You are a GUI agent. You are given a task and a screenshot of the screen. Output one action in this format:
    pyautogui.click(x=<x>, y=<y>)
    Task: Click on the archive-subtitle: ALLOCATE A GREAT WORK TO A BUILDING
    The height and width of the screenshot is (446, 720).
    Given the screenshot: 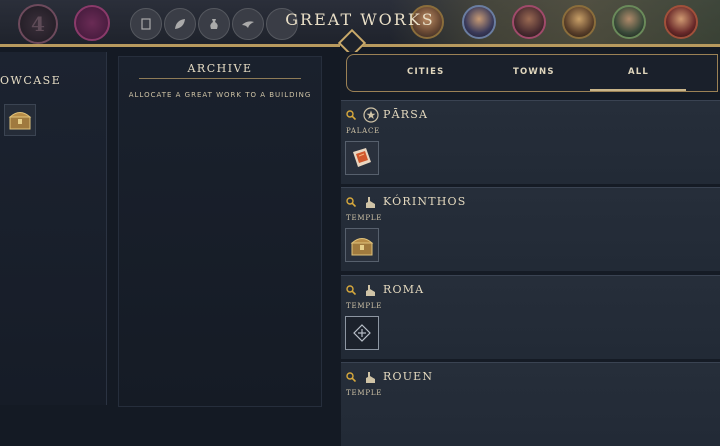 What is the action you would take?
    pyautogui.click(x=220, y=95)
    